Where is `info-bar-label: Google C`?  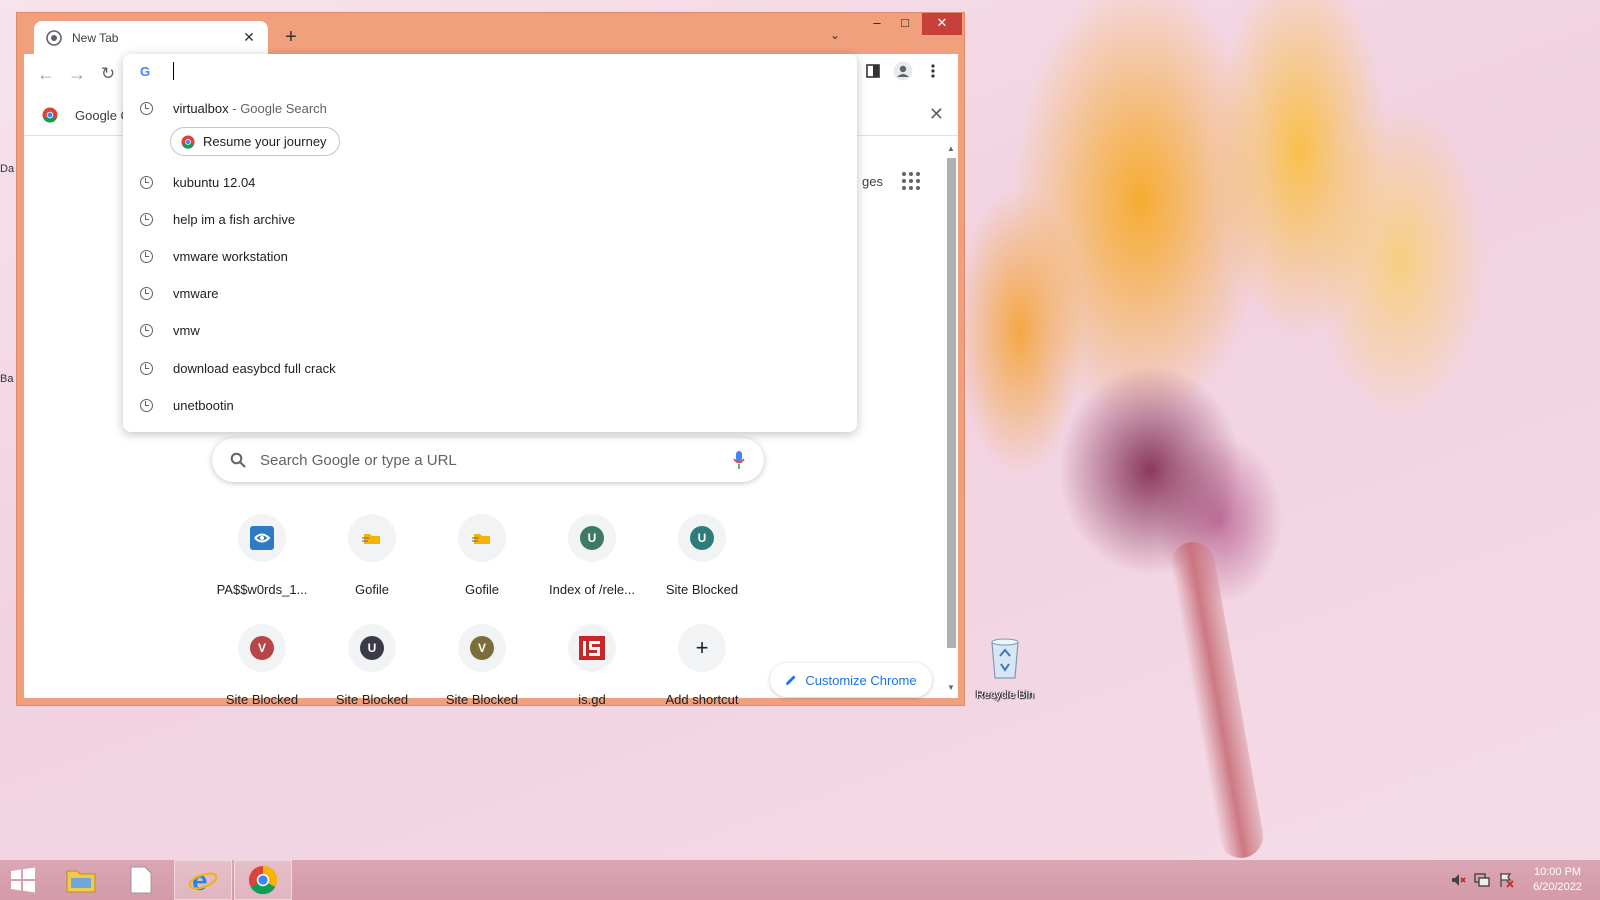 info-bar-label: Google C is located at coordinates (102, 115).